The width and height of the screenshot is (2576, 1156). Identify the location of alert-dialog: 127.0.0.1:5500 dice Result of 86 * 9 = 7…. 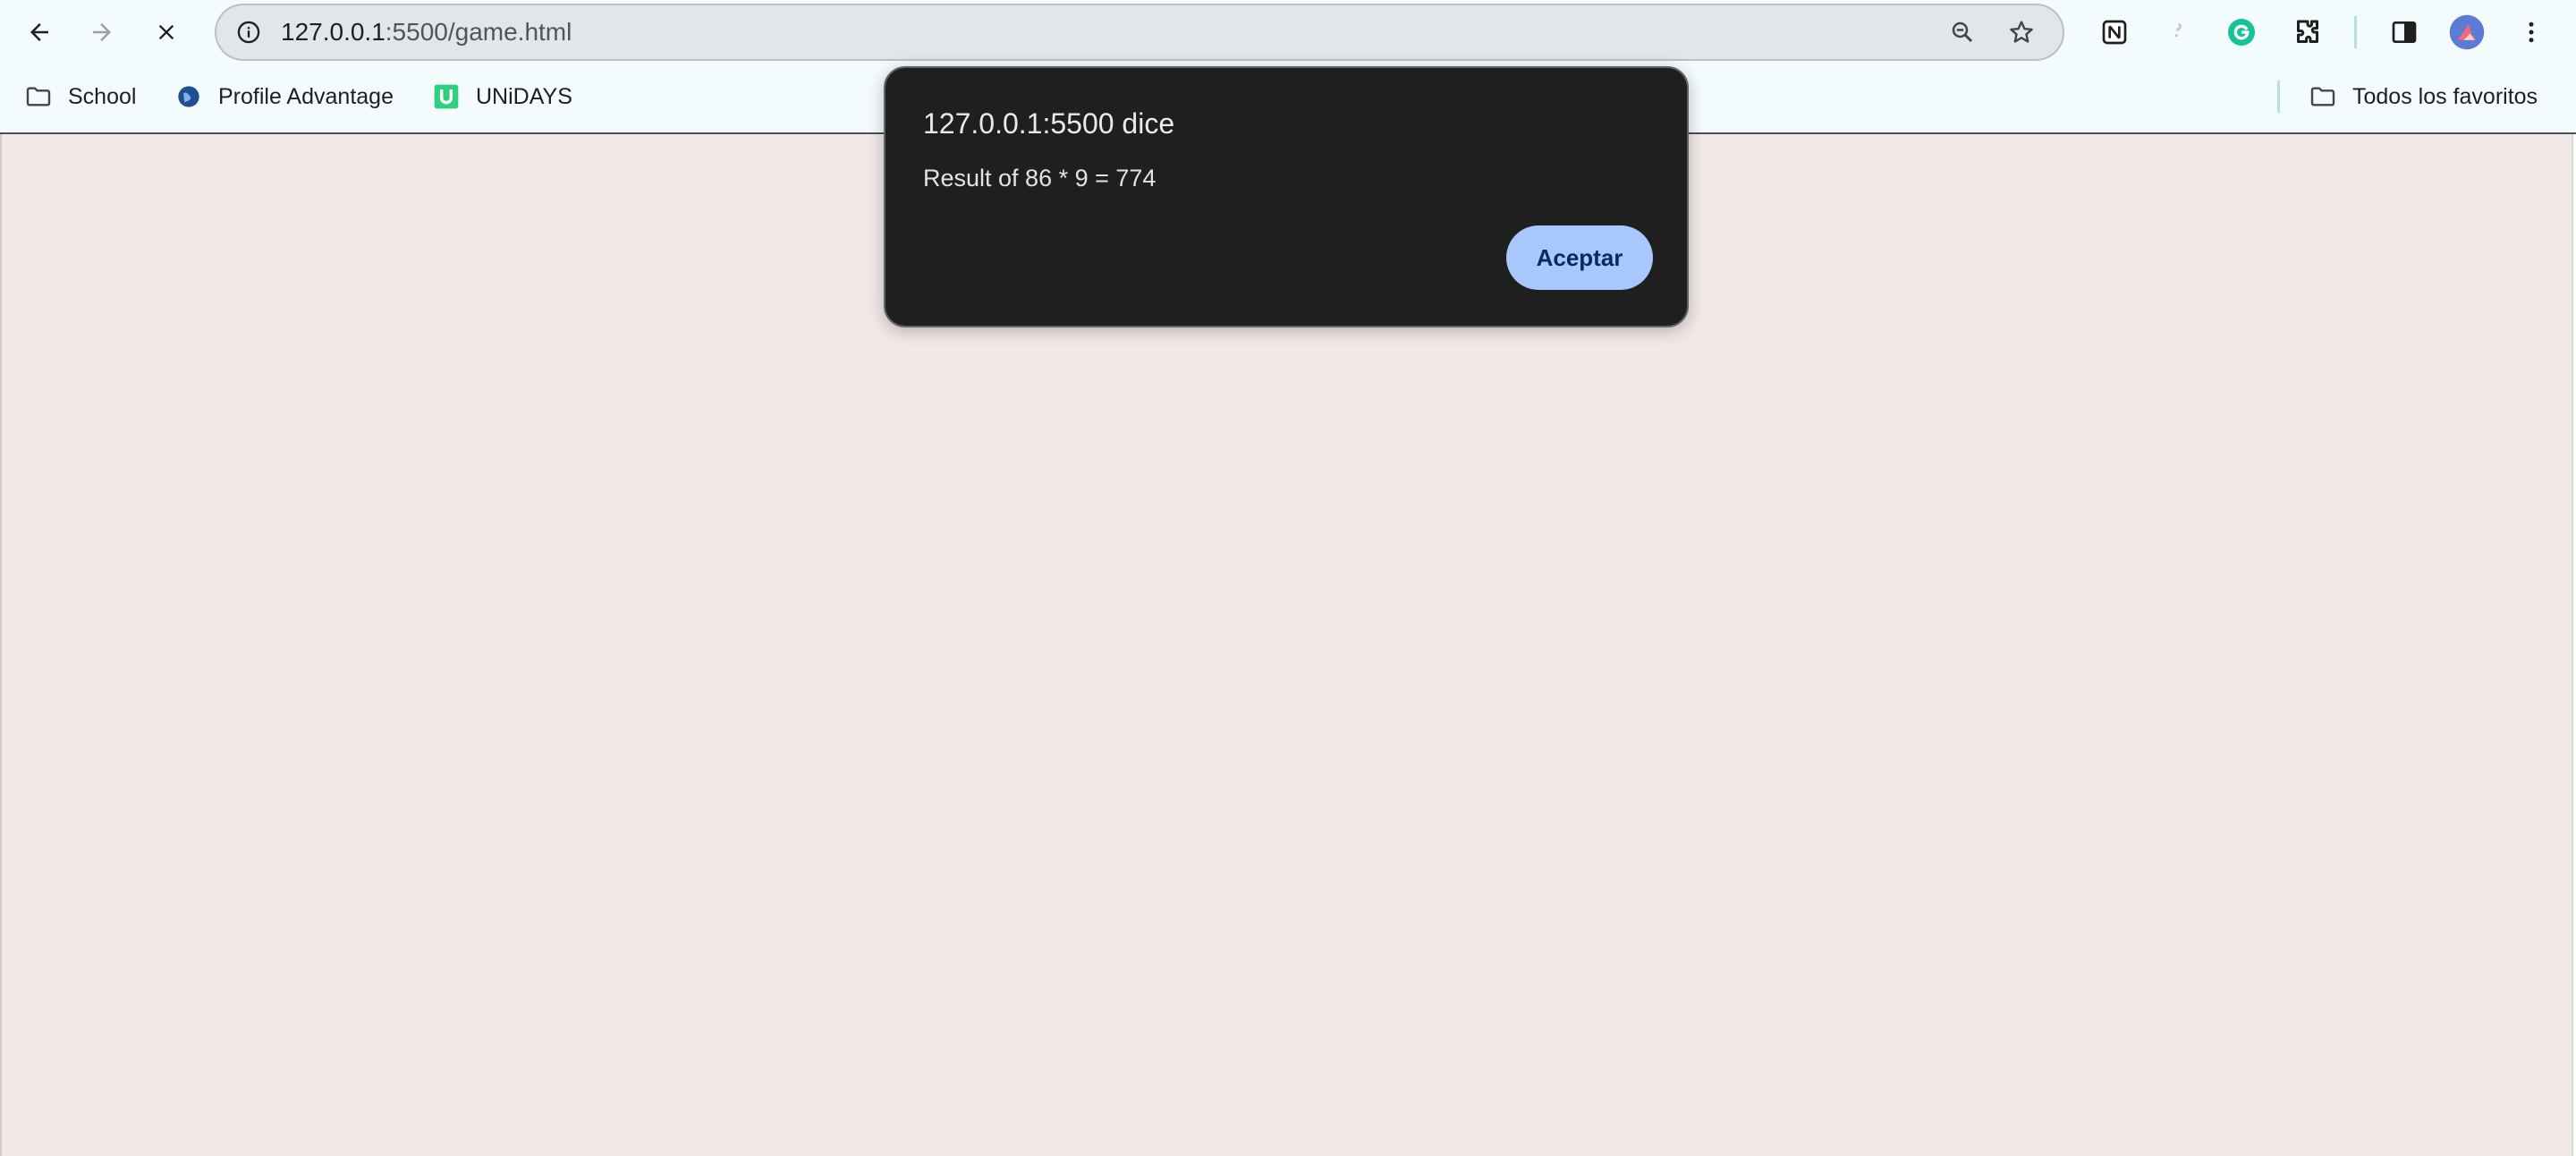
(1286, 196).